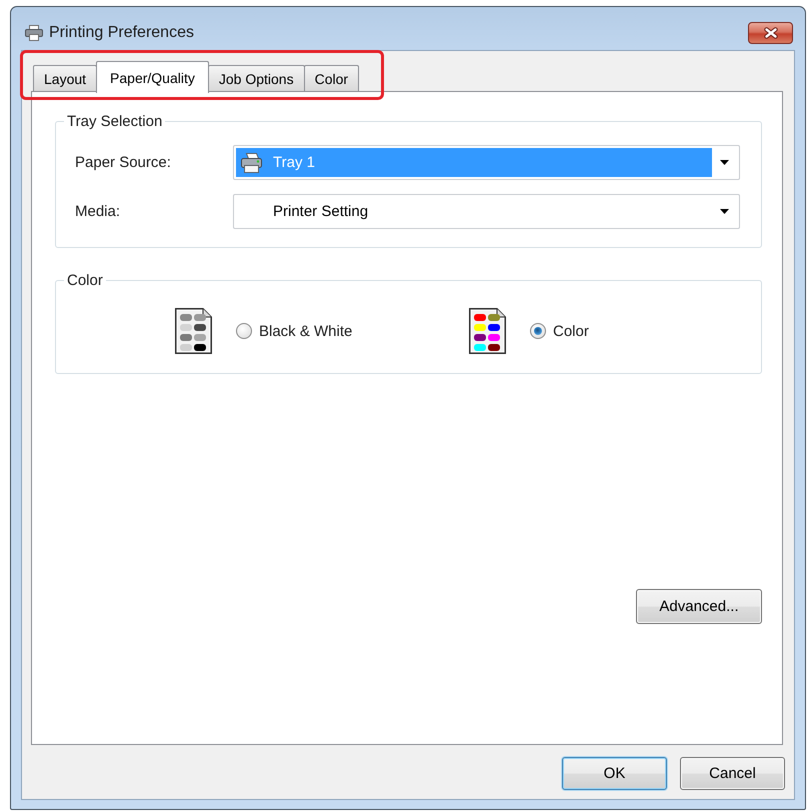  What do you see at coordinates (121, 33) in the screenshot?
I see `window-title: Printing Preferences` at bounding box center [121, 33].